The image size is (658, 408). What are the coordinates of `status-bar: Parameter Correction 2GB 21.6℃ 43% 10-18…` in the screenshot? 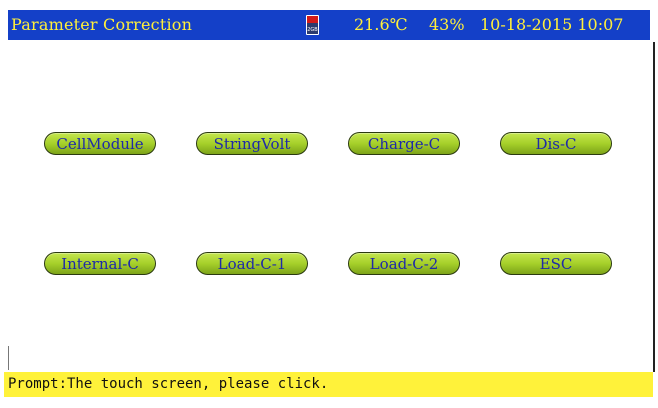 It's located at (329, 25).